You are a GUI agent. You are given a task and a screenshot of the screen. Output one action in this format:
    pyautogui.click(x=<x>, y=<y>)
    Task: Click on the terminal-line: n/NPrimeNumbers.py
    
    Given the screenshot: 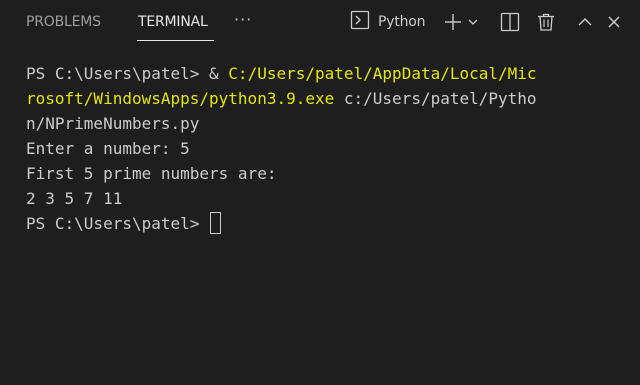 What is the action you would take?
    pyautogui.click(x=113, y=123)
    